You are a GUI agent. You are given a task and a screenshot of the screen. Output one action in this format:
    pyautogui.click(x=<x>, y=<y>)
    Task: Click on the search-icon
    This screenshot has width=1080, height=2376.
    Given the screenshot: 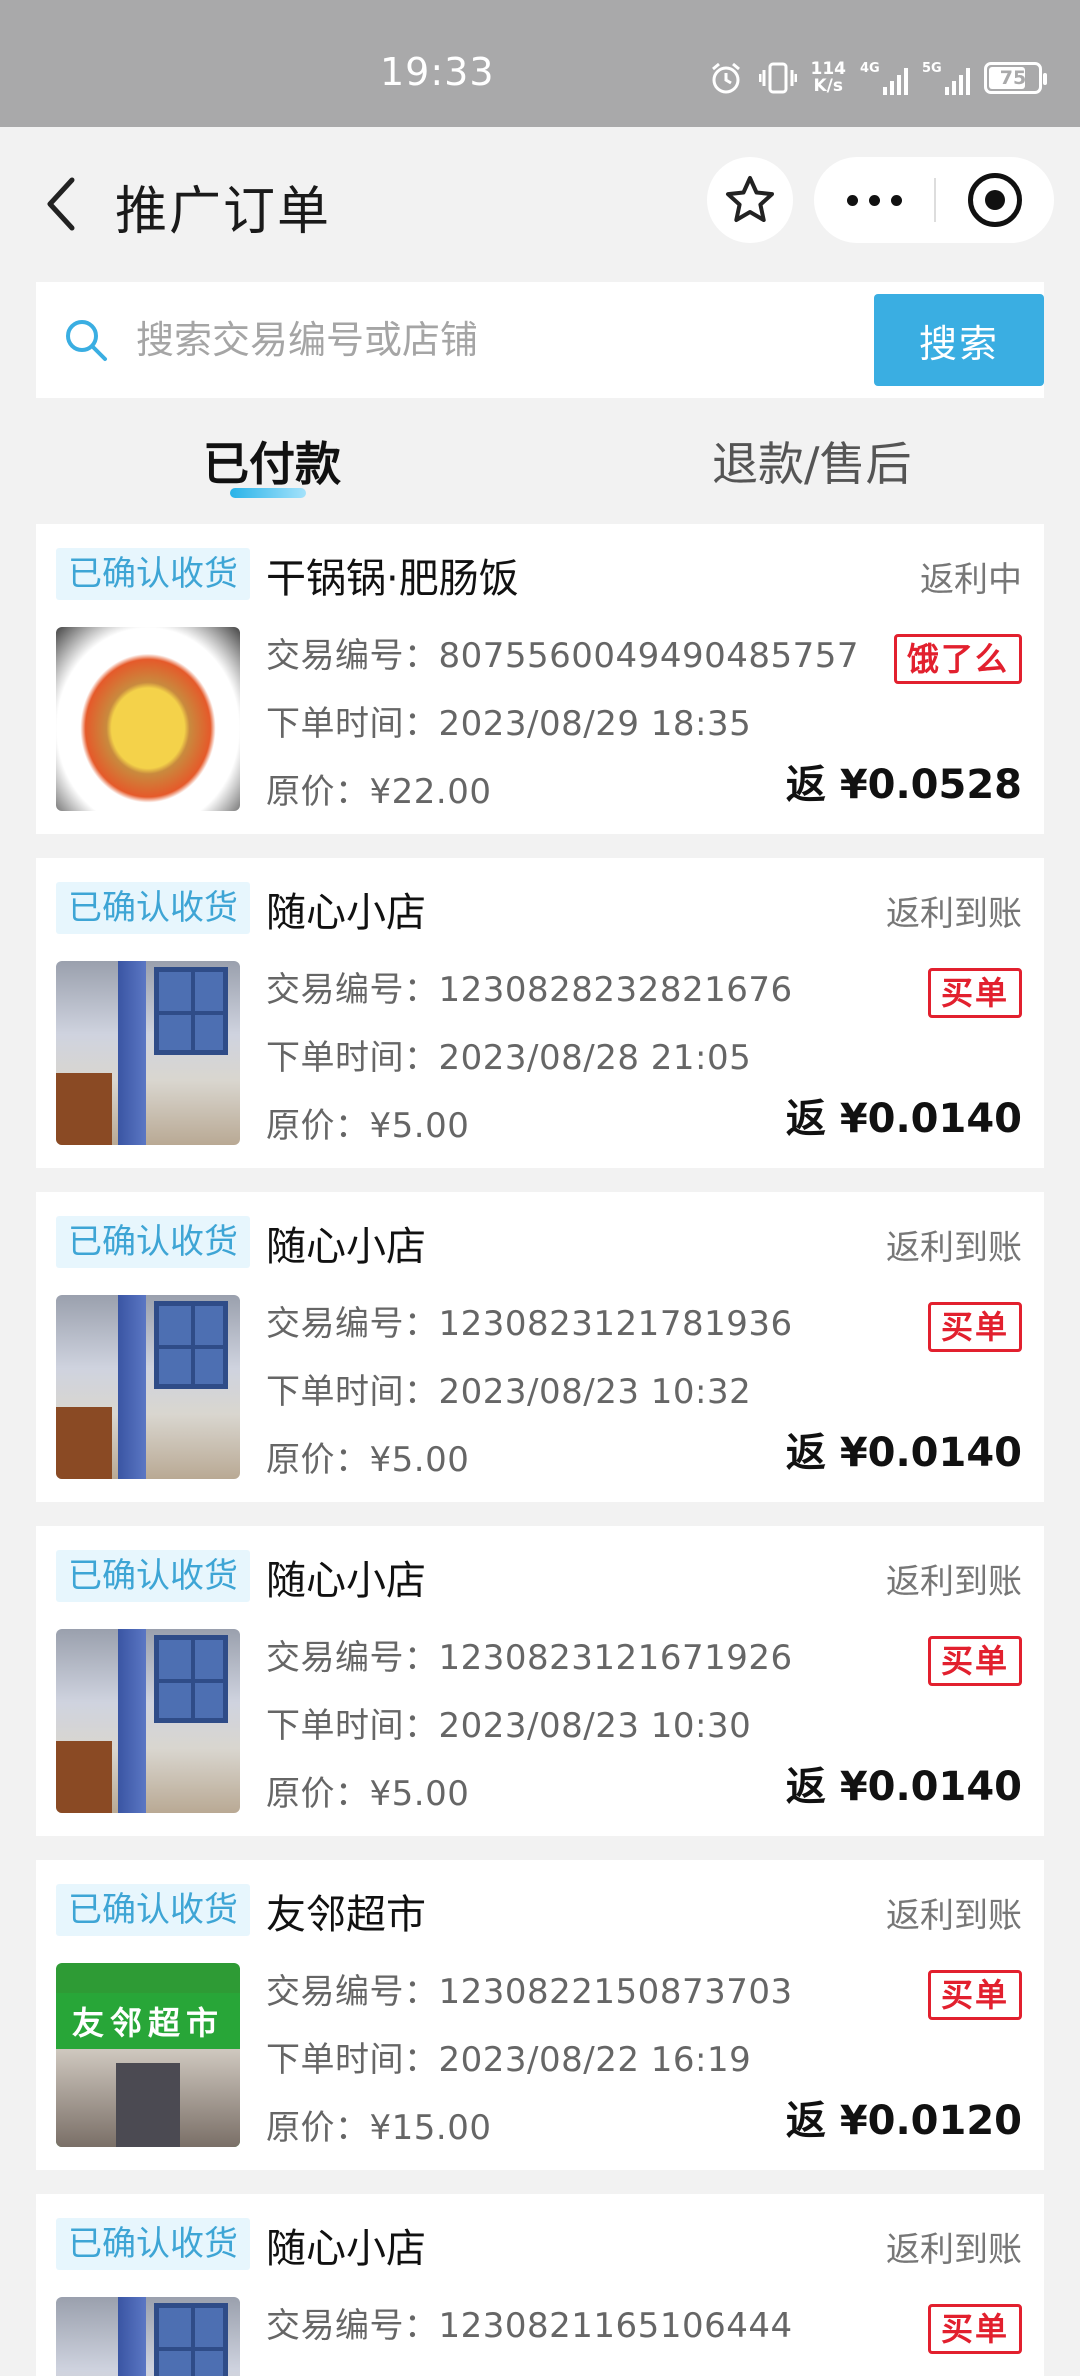 What is the action you would take?
    pyautogui.click(x=86, y=340)
    